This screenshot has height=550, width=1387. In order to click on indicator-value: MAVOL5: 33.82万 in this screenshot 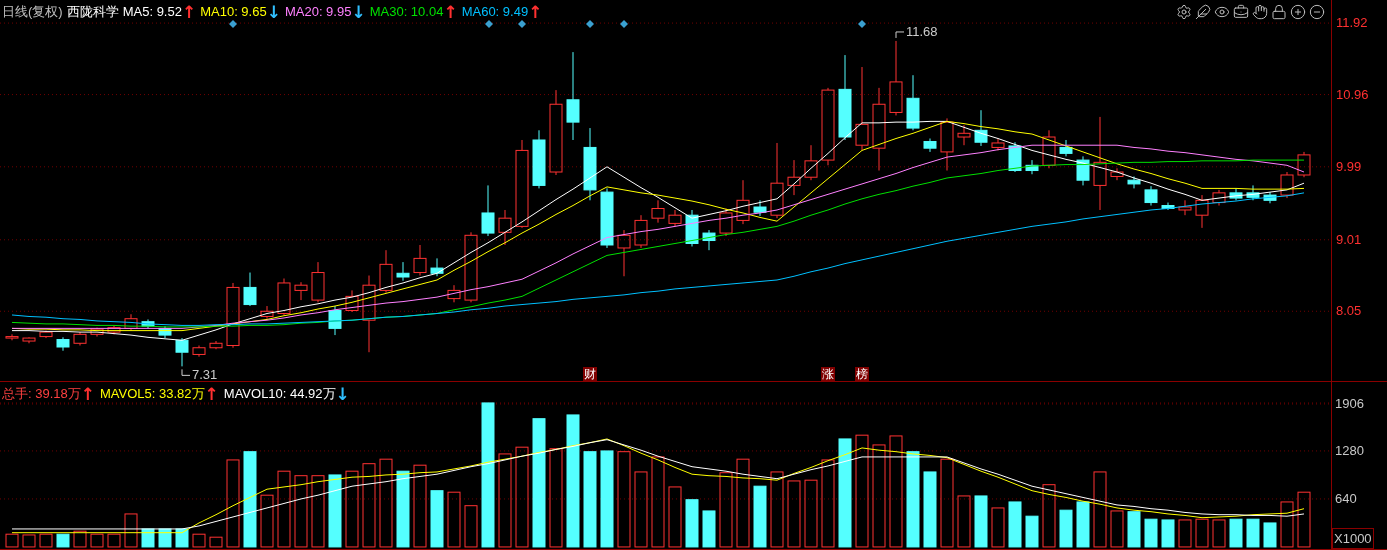, I will do `click(152, 394)`.